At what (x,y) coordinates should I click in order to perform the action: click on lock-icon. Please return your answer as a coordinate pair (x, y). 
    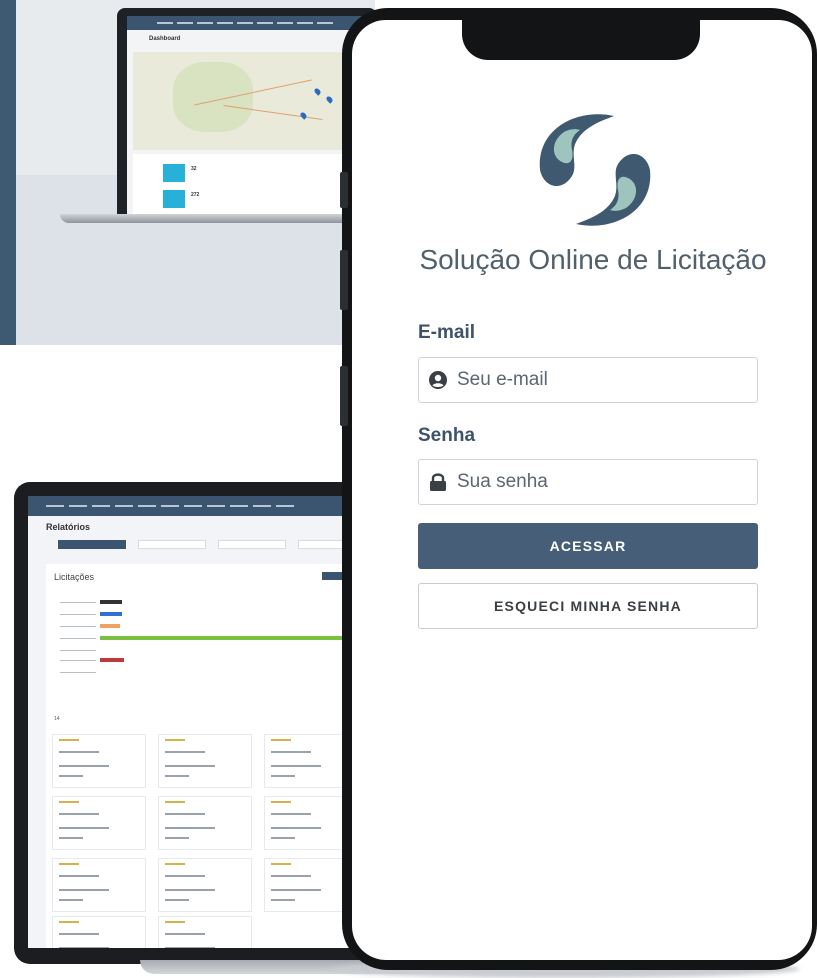
    Looking at the image, I should click on (438, 482).